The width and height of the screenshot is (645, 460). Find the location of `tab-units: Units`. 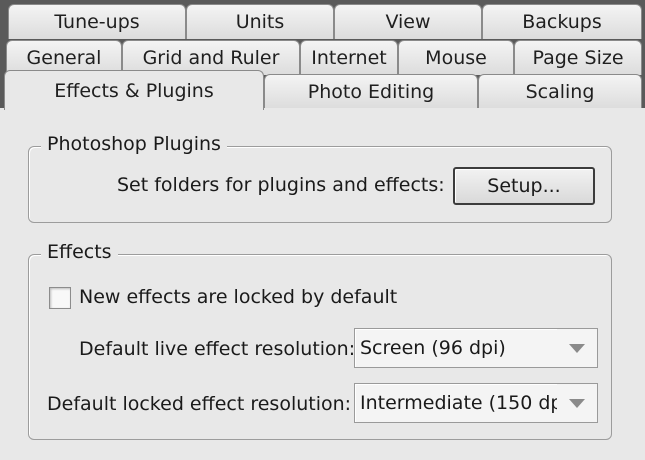

tab-units: Units is located at coordinates (260, 21).